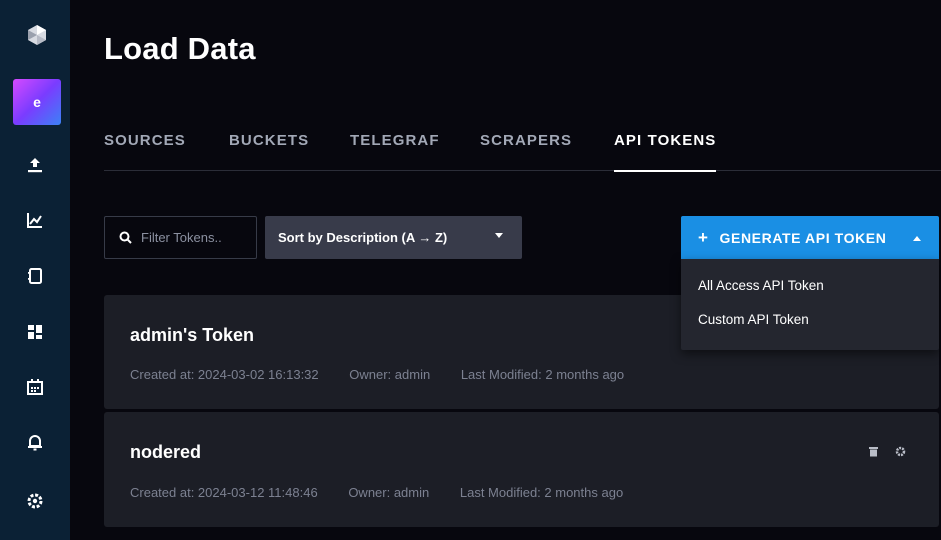  I want to click on dashboards-icon, so click(35, 332).